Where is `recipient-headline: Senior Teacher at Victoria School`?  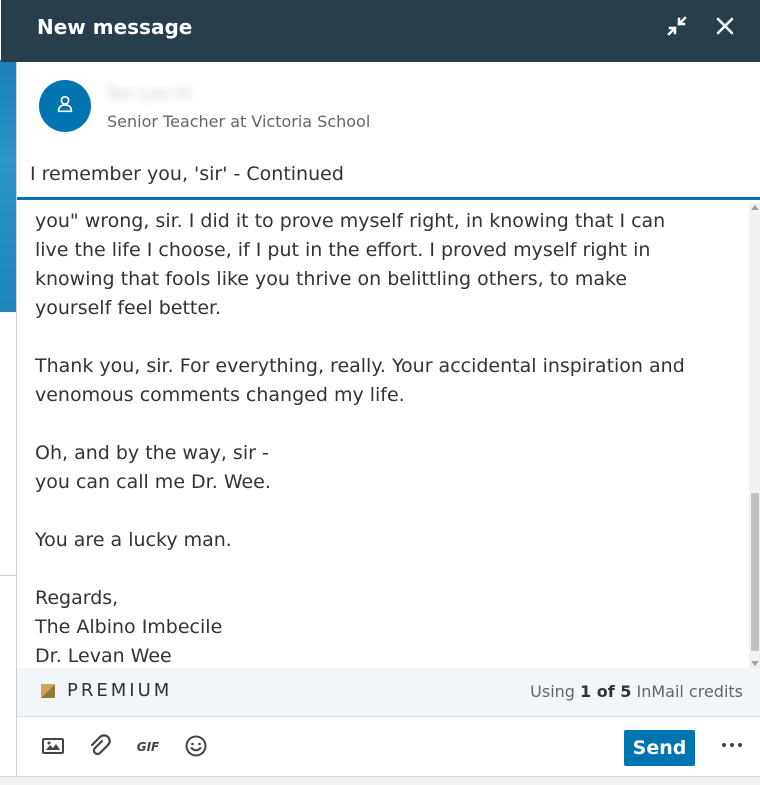 recipient-headline: Senior Teacher at Victoria School is located at coordinates (239, 121).